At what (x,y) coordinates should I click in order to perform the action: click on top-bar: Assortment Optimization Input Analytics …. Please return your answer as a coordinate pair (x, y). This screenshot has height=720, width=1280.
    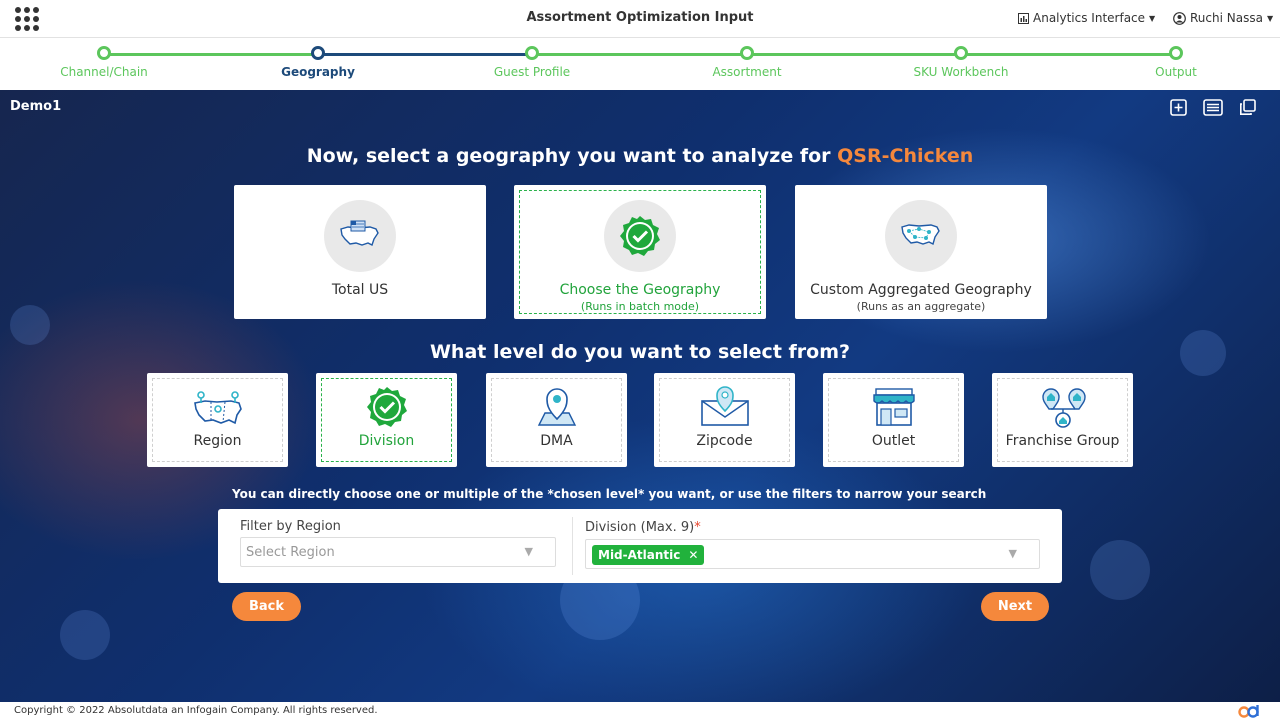
    Looking at the image, I should click on (640, 19).